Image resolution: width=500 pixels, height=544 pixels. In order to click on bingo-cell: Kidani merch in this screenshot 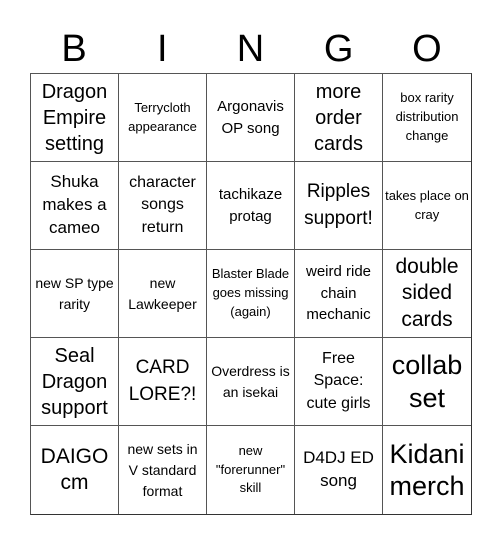, I will do `click(427, 470)`.